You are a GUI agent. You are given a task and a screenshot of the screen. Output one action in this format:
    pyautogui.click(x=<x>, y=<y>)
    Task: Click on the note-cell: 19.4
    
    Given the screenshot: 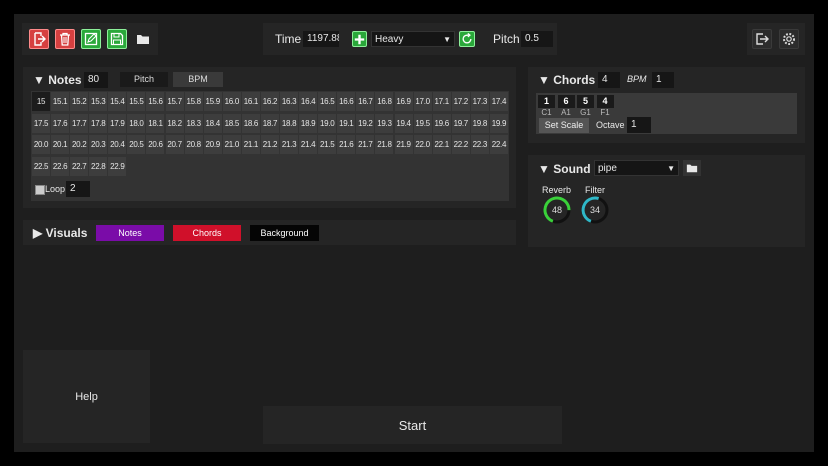 What is the action you would take?
    pyautogui.click(x=403, y=123)
    